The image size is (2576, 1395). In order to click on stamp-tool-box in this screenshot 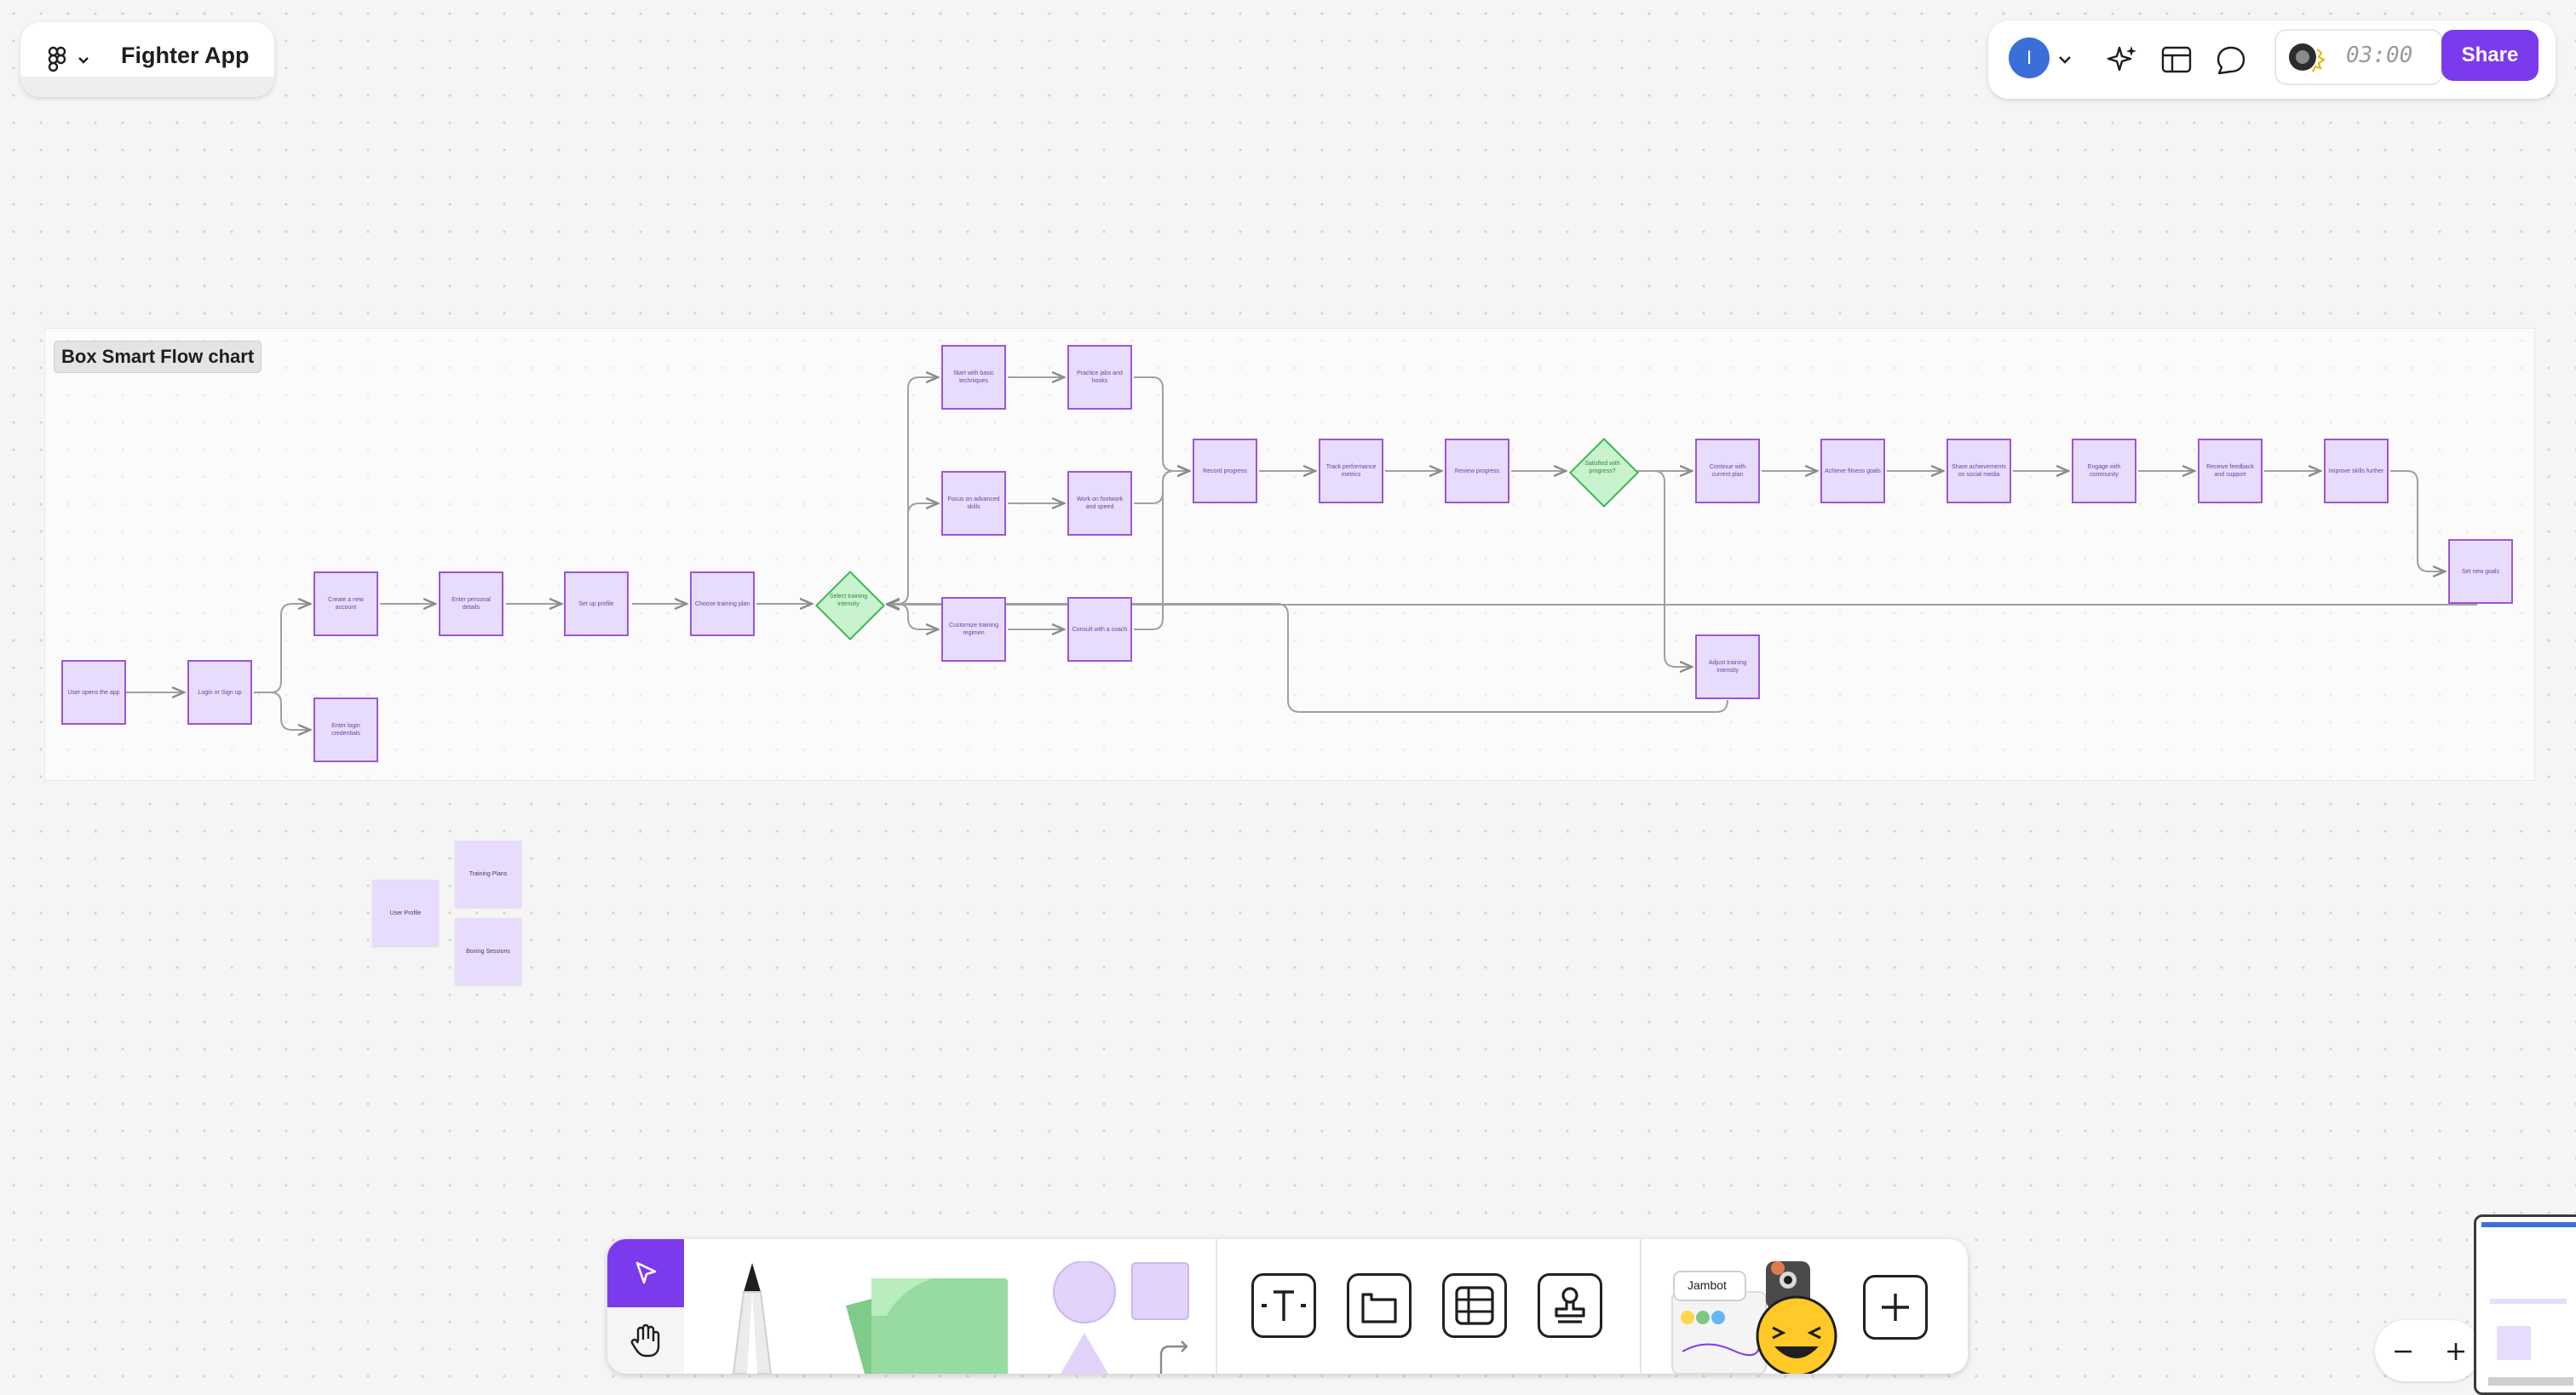, I will do `click(1570, 1305)`.